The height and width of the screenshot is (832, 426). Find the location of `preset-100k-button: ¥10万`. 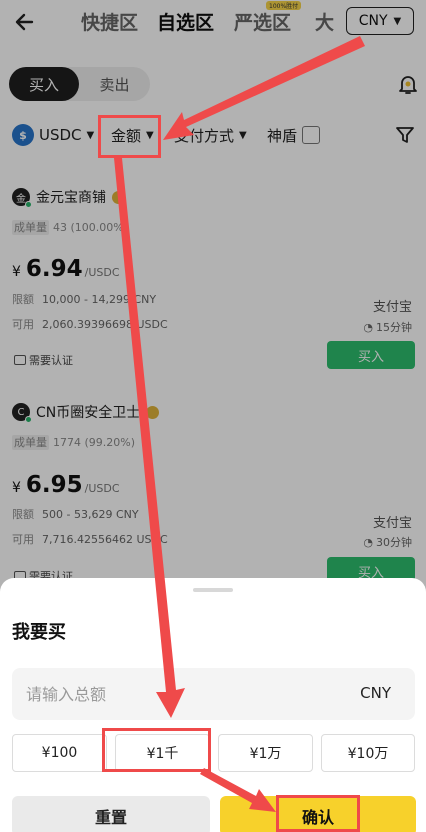

preset-100k-button: ¥10万 is located at coordinates (368, 753).